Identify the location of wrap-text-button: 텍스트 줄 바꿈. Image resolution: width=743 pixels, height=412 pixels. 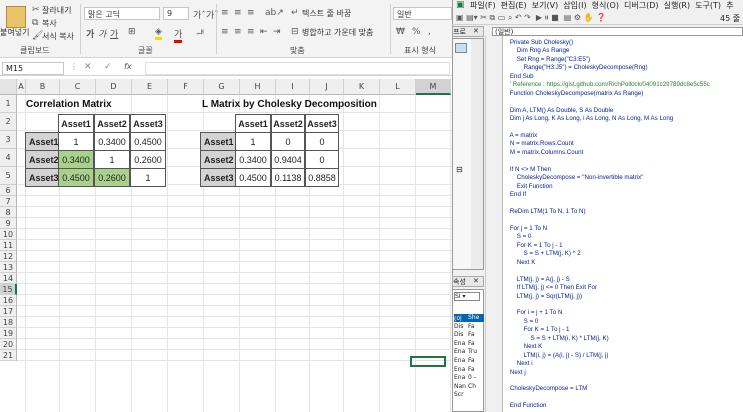
(326, 13).